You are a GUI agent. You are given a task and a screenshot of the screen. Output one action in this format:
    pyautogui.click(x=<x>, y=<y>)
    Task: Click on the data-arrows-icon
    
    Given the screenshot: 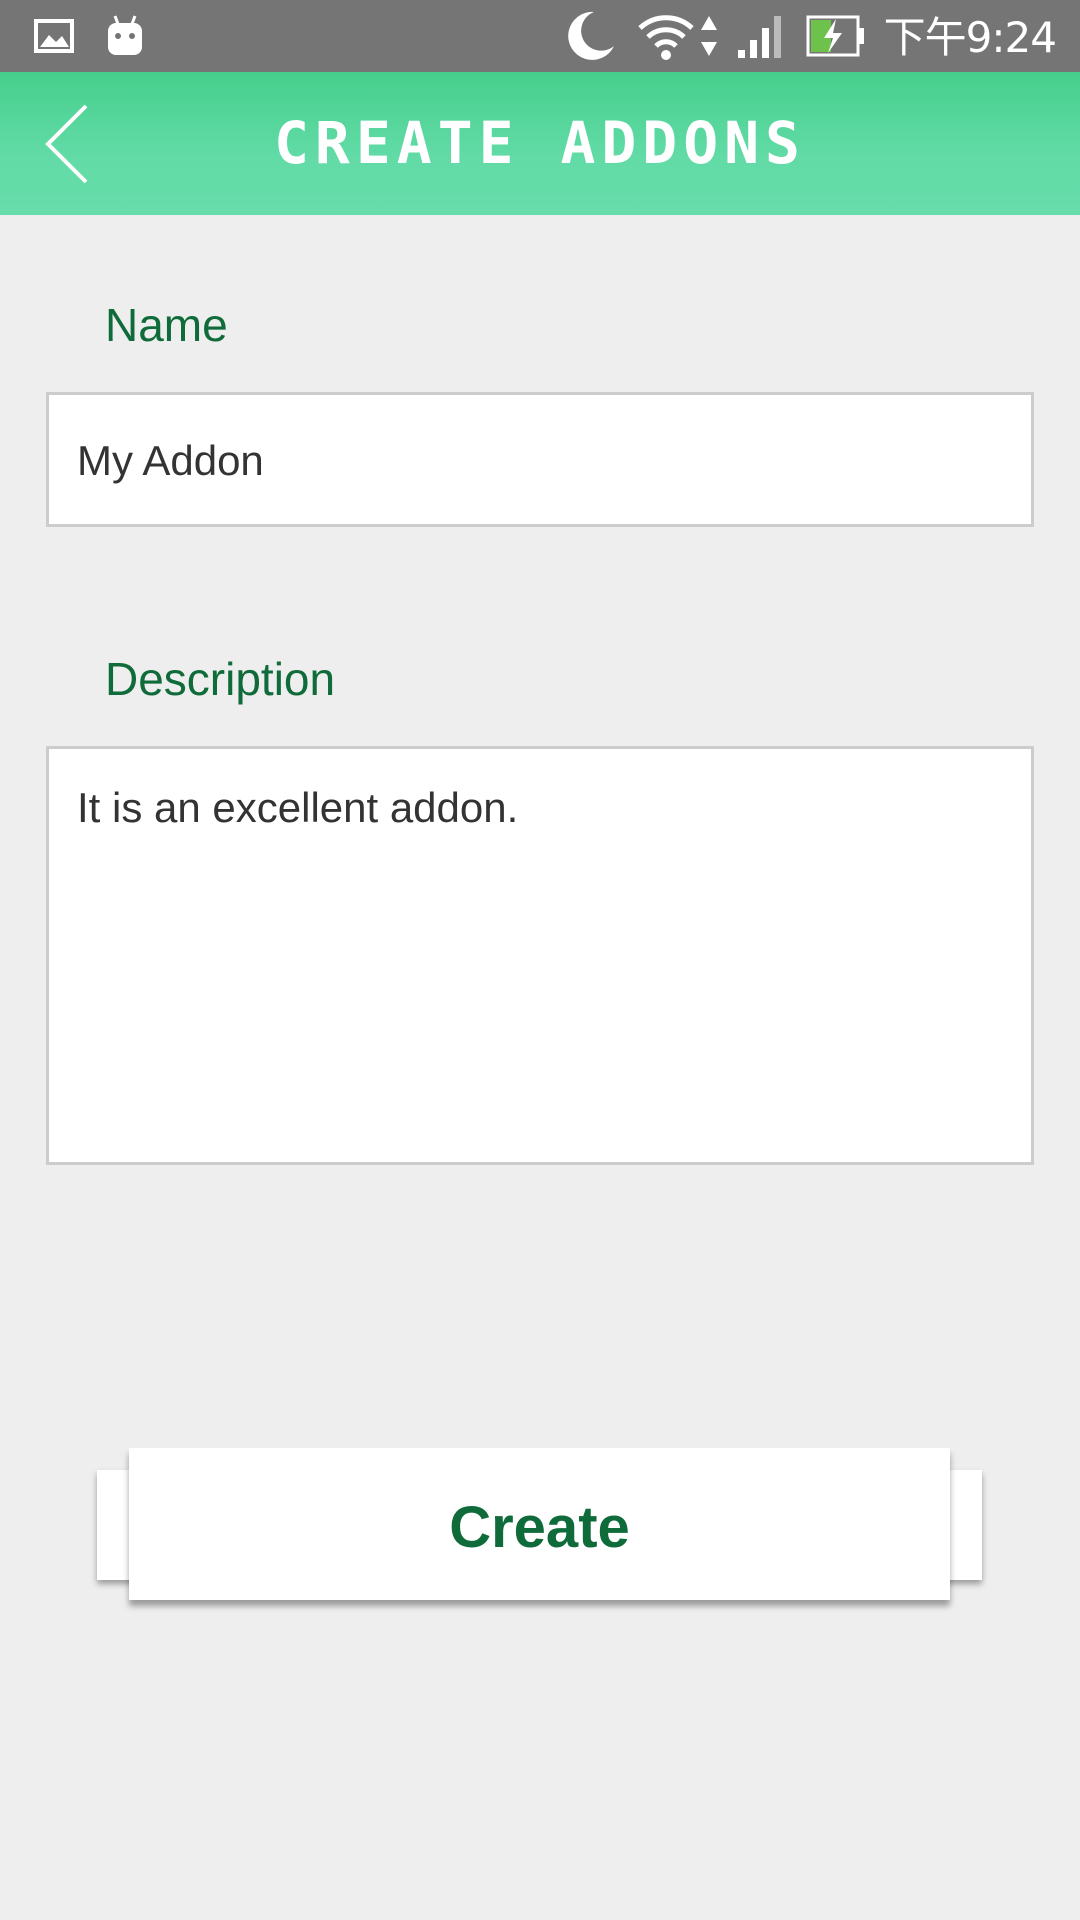 What is the action you would take?
    pyautogui.click(x=709, y=36)
    